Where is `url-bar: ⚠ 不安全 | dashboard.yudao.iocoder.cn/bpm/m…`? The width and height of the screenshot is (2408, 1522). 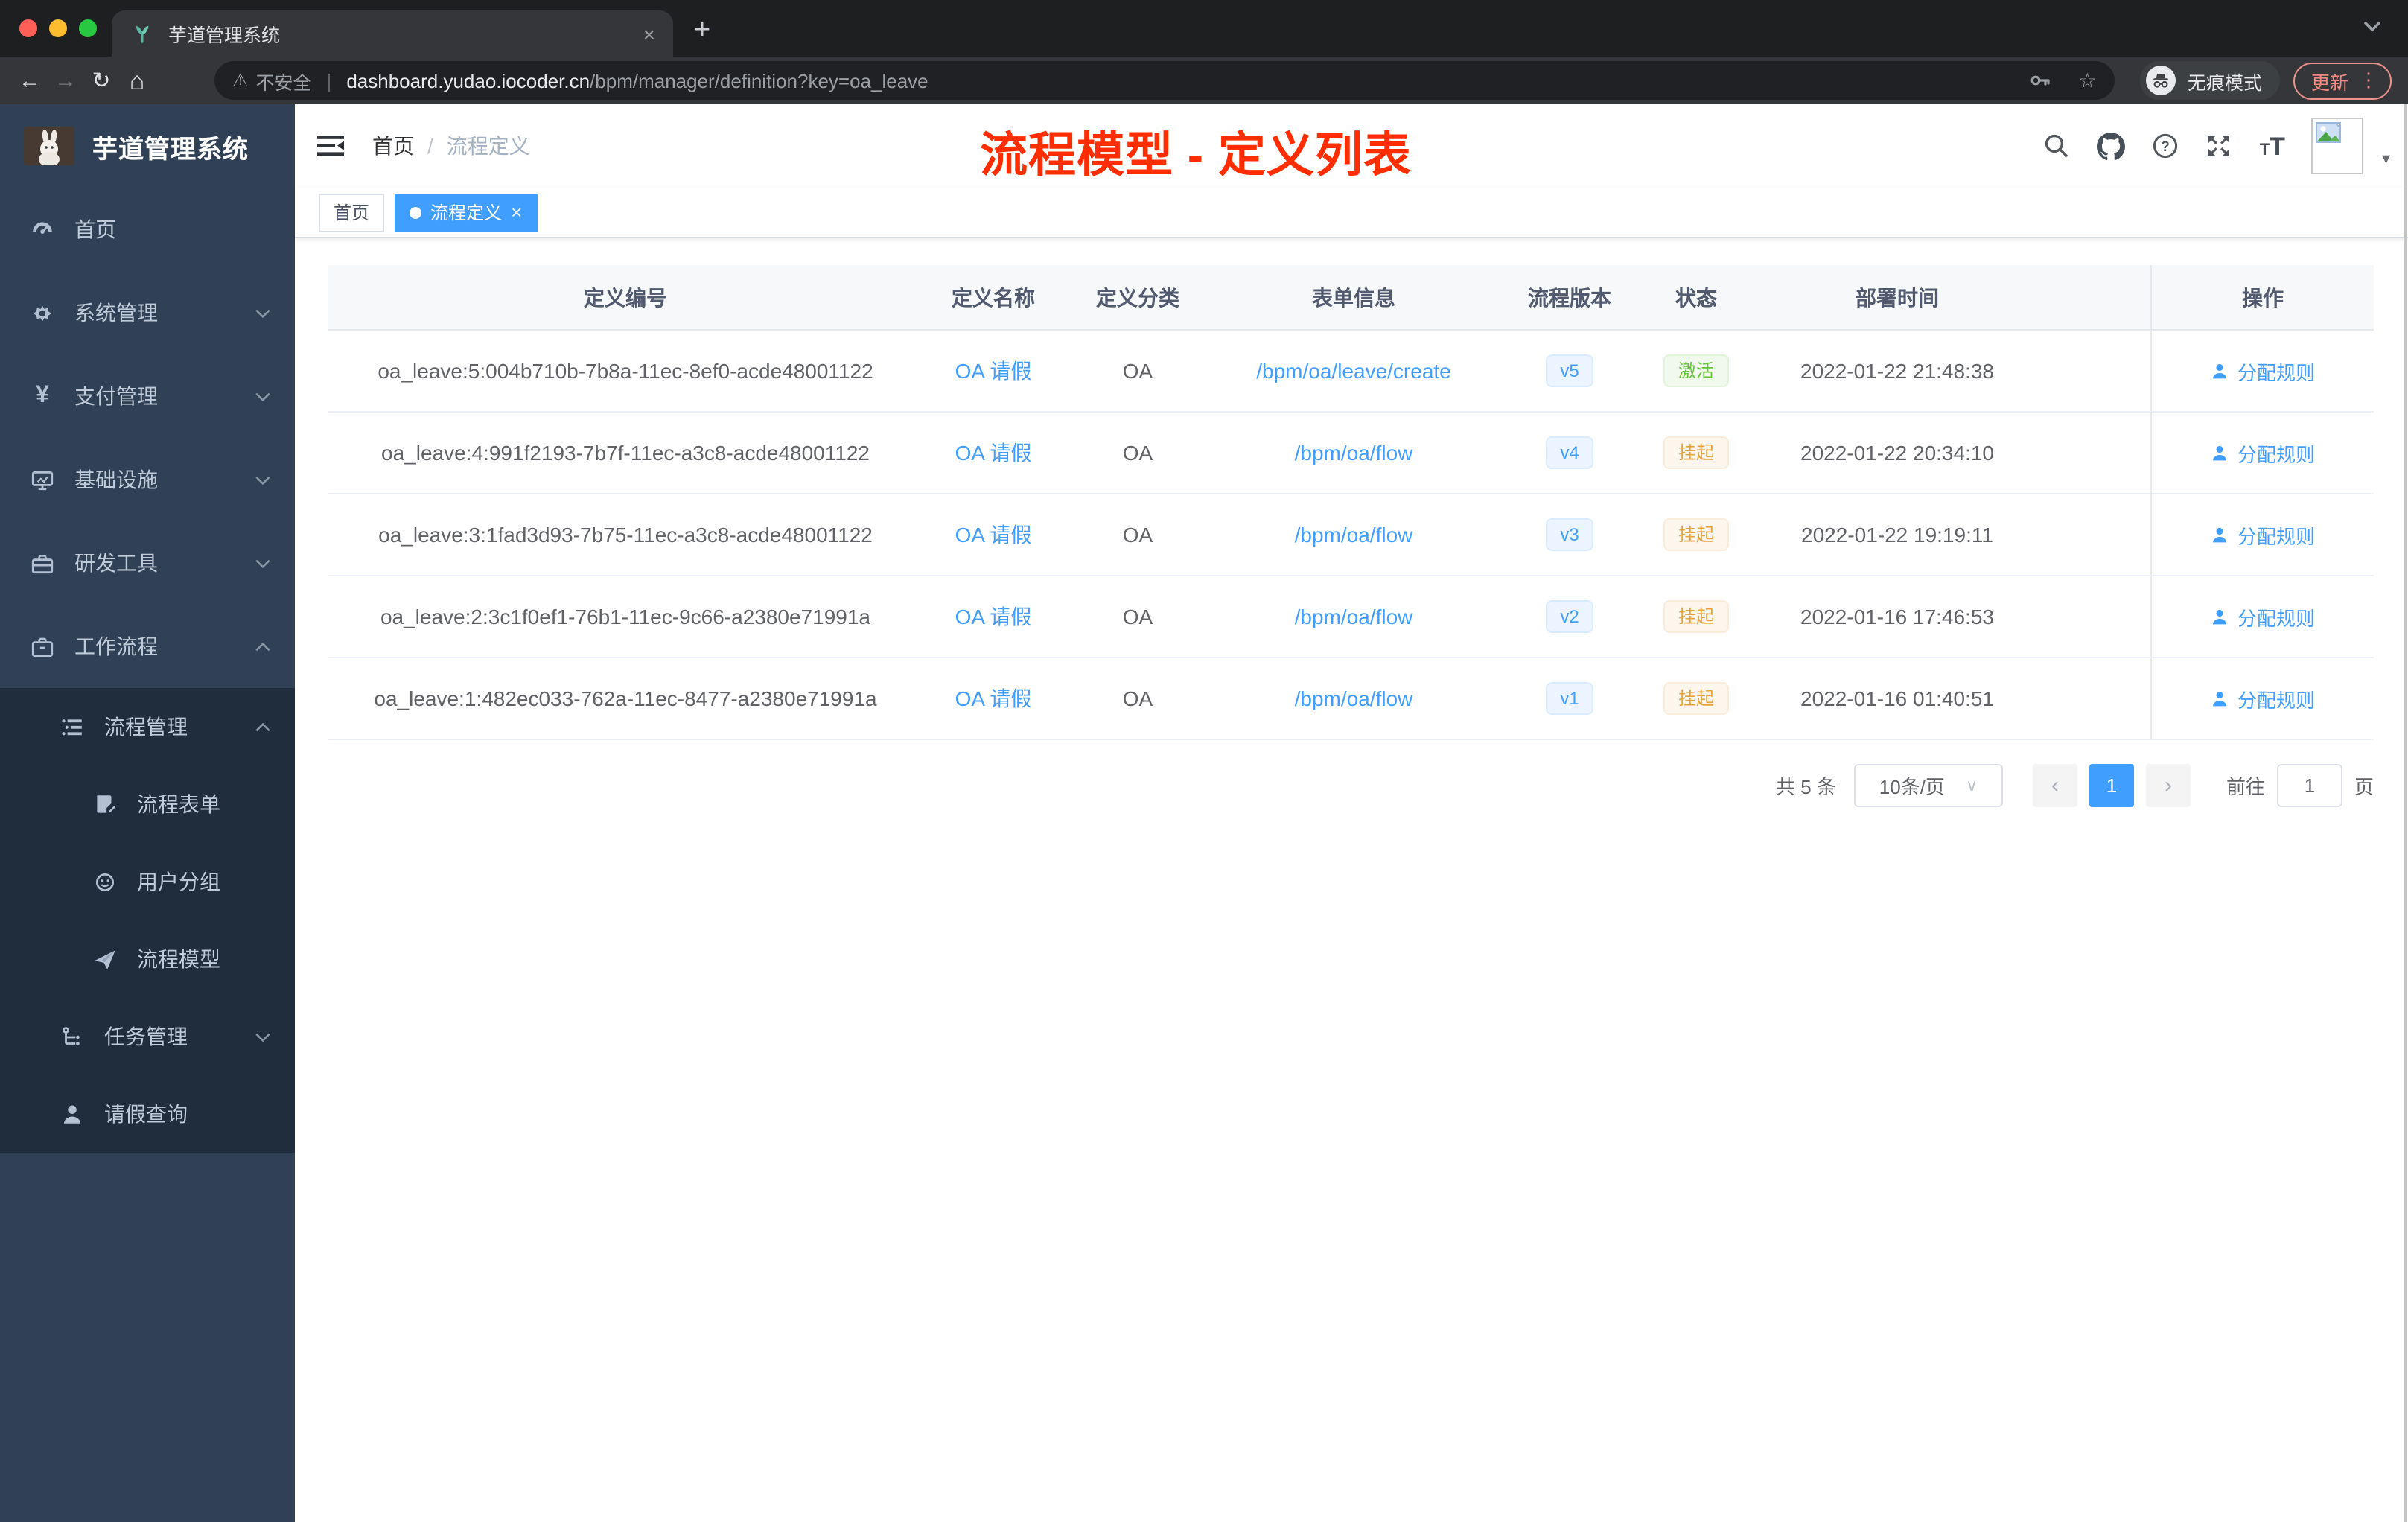
url-bar: ⚠ 不安全 | dashboard.yudao.iocoder.cn/bpm/m… is located at coordinates (1164, 80).